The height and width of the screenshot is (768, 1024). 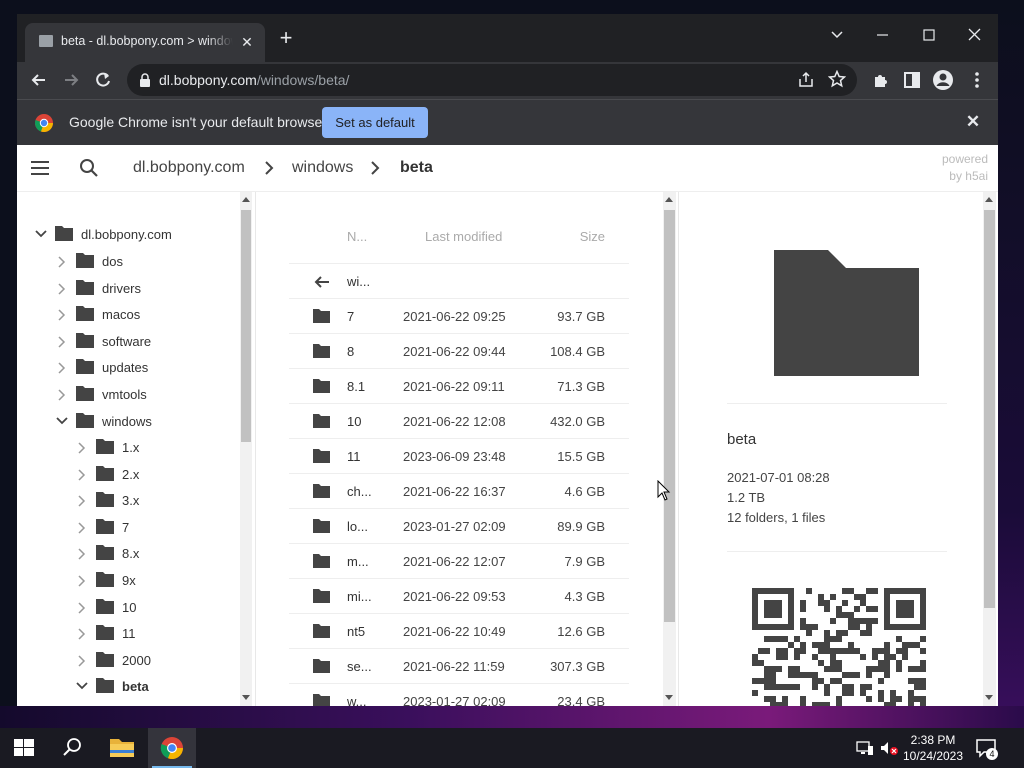 What do you see at coordinates (454, 316) in the screenshot?
I see `row-modified: 2021-06-22 09:25` at bounding box center [454, 316].